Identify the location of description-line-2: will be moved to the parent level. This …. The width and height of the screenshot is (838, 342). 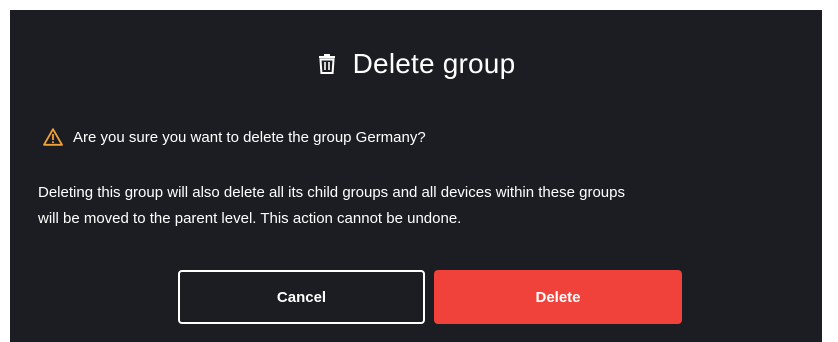
(250, 218).